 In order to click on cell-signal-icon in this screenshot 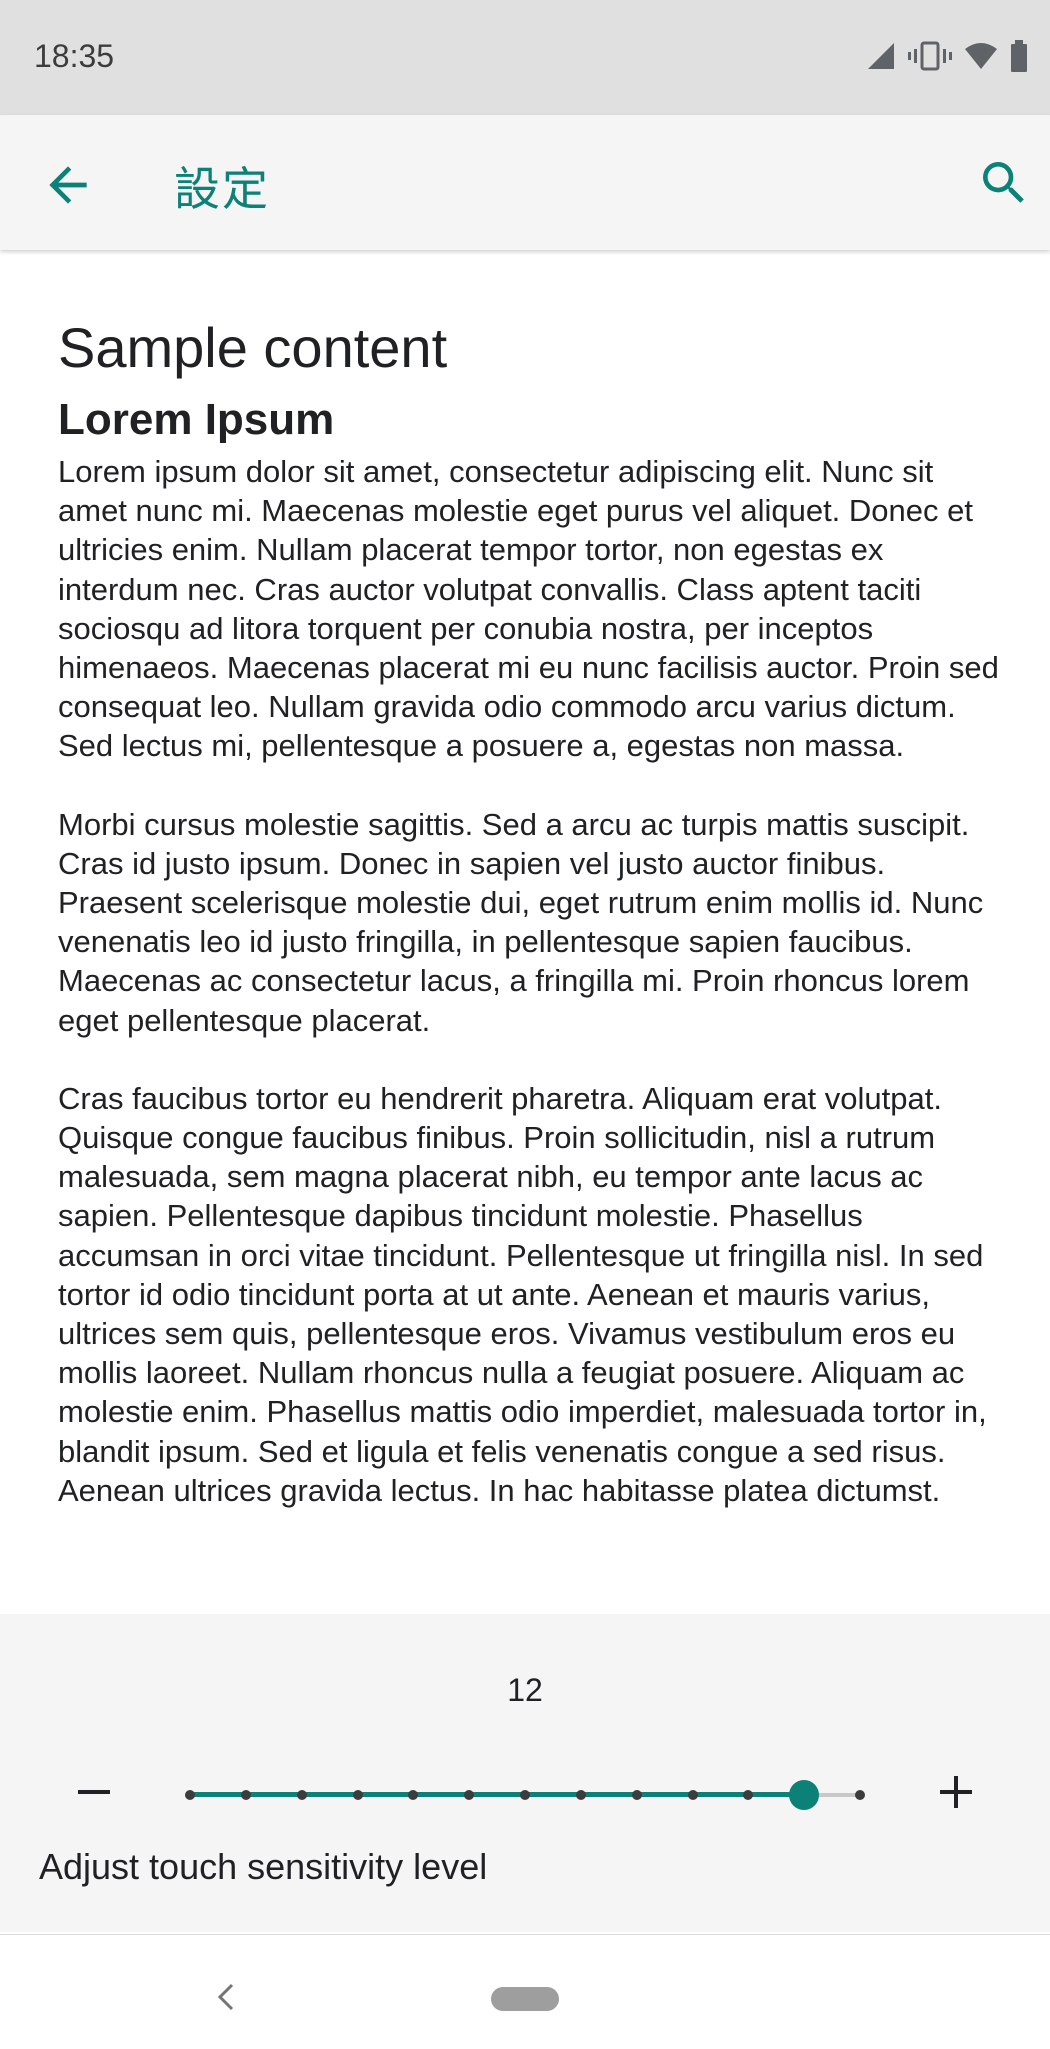, I will do `click(881, 56)`.